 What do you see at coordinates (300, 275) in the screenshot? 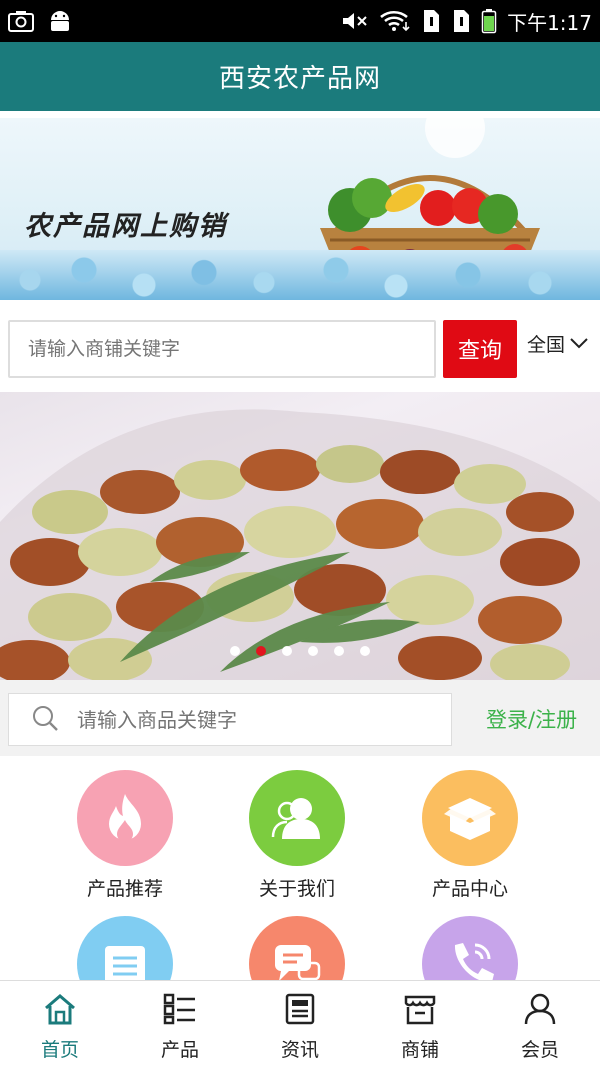
I see `banner-ice-decoration` at bounding box center [300, 275].